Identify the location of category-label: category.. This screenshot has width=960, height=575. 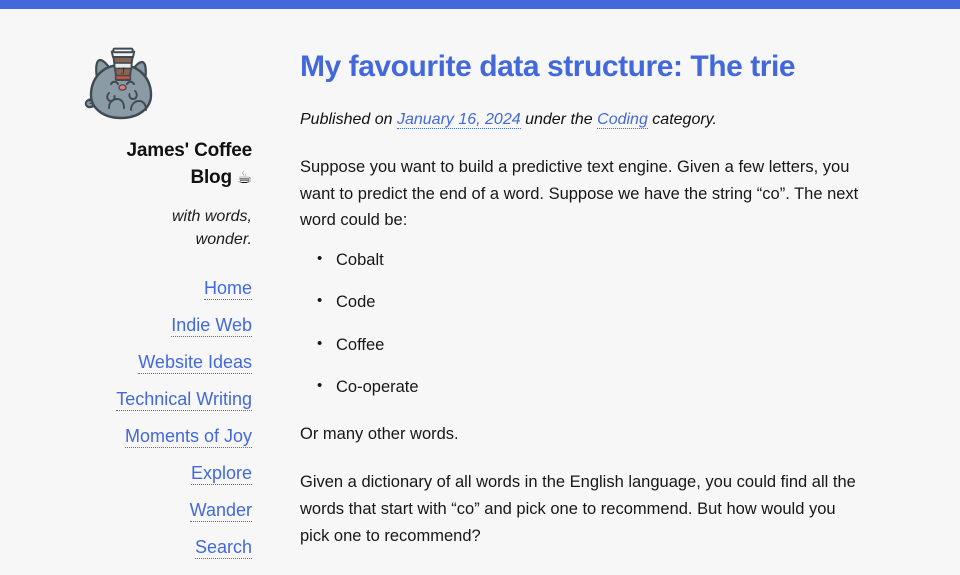
(684, 120).